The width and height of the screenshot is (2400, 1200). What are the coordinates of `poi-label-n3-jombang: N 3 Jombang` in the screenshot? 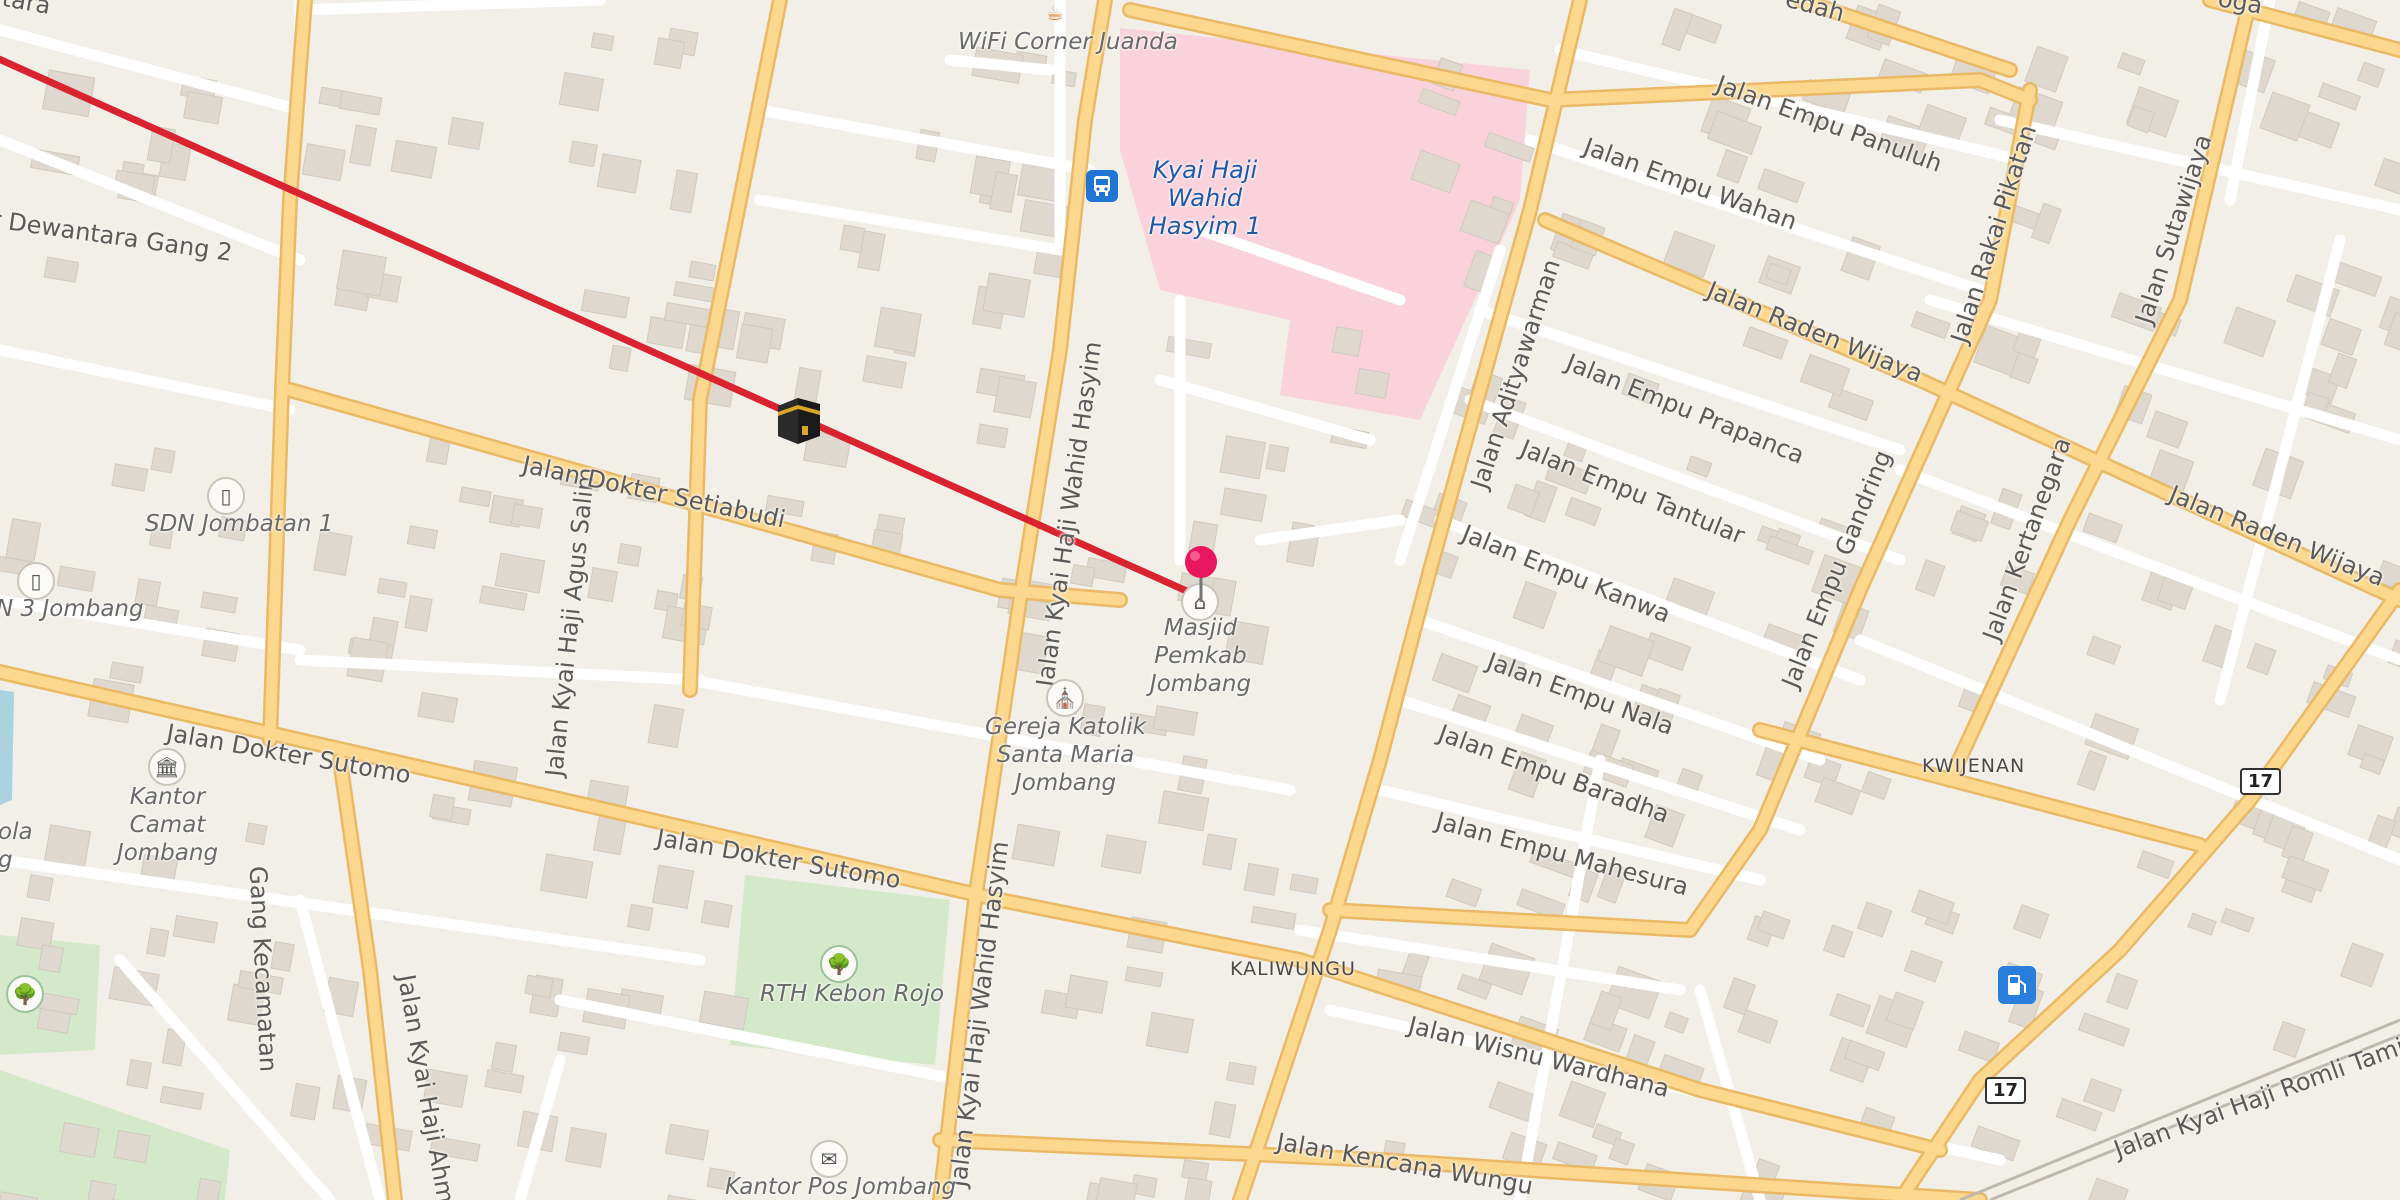 It's located at (72, 609).